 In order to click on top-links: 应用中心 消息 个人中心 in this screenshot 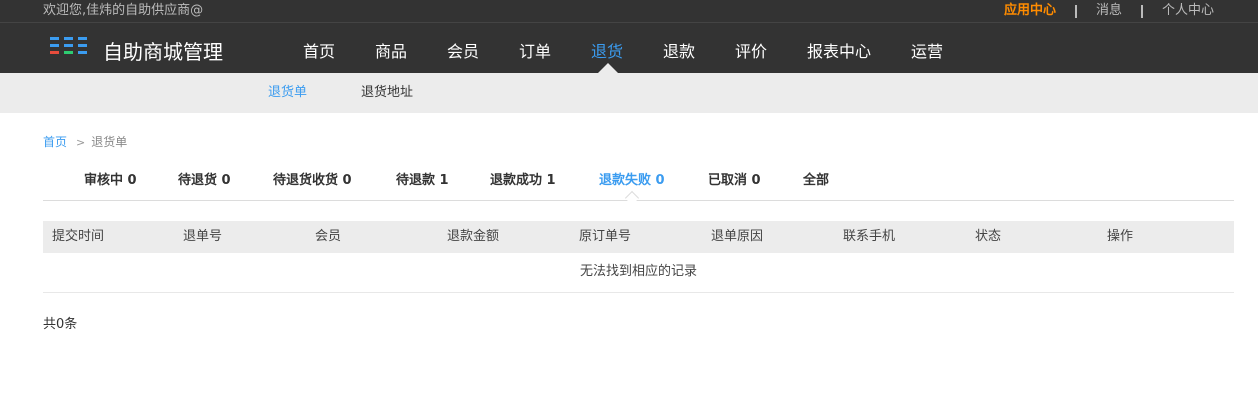, I will do `click(1109, 11)`.